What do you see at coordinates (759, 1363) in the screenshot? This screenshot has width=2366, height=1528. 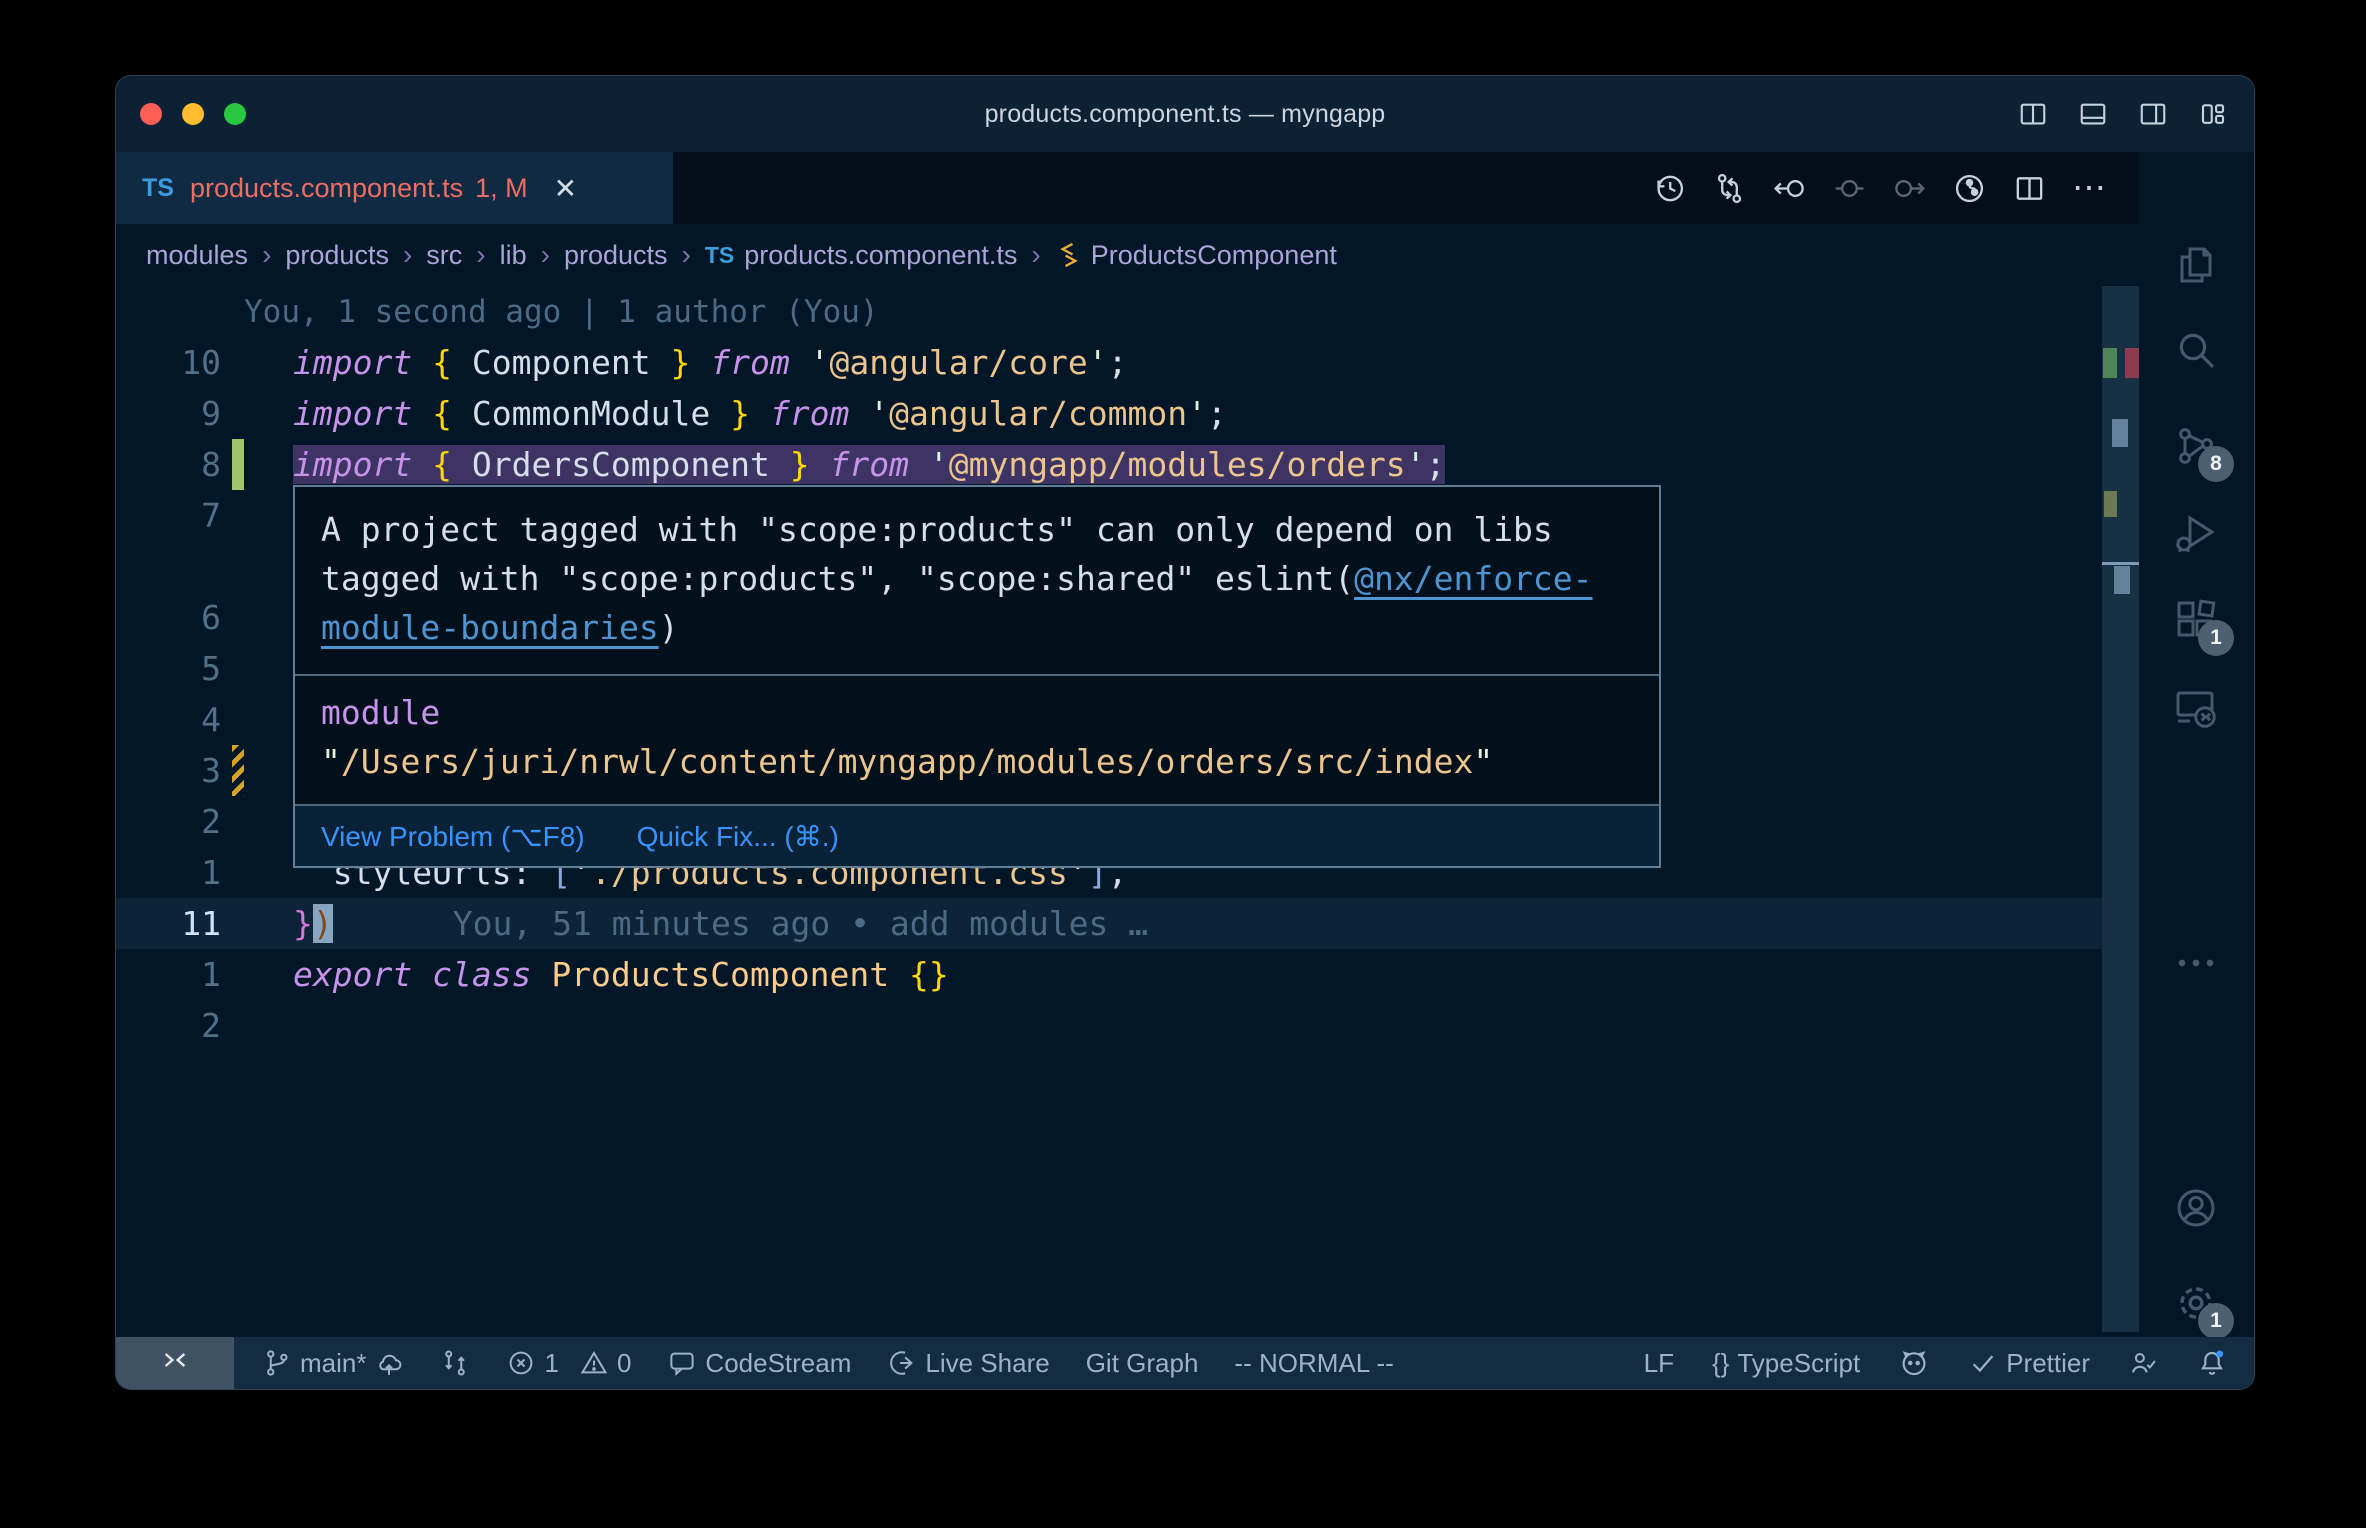 I see `codestream-indicator: CodeStream` at bounding box center [759, 1363].